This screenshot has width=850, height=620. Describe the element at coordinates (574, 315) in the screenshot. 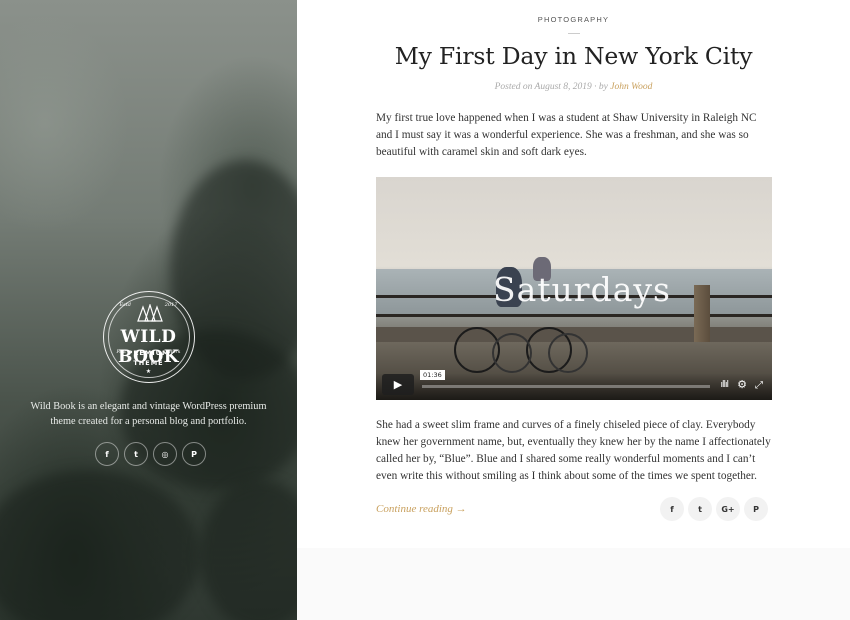

I see `video-scene-rail` at that location.